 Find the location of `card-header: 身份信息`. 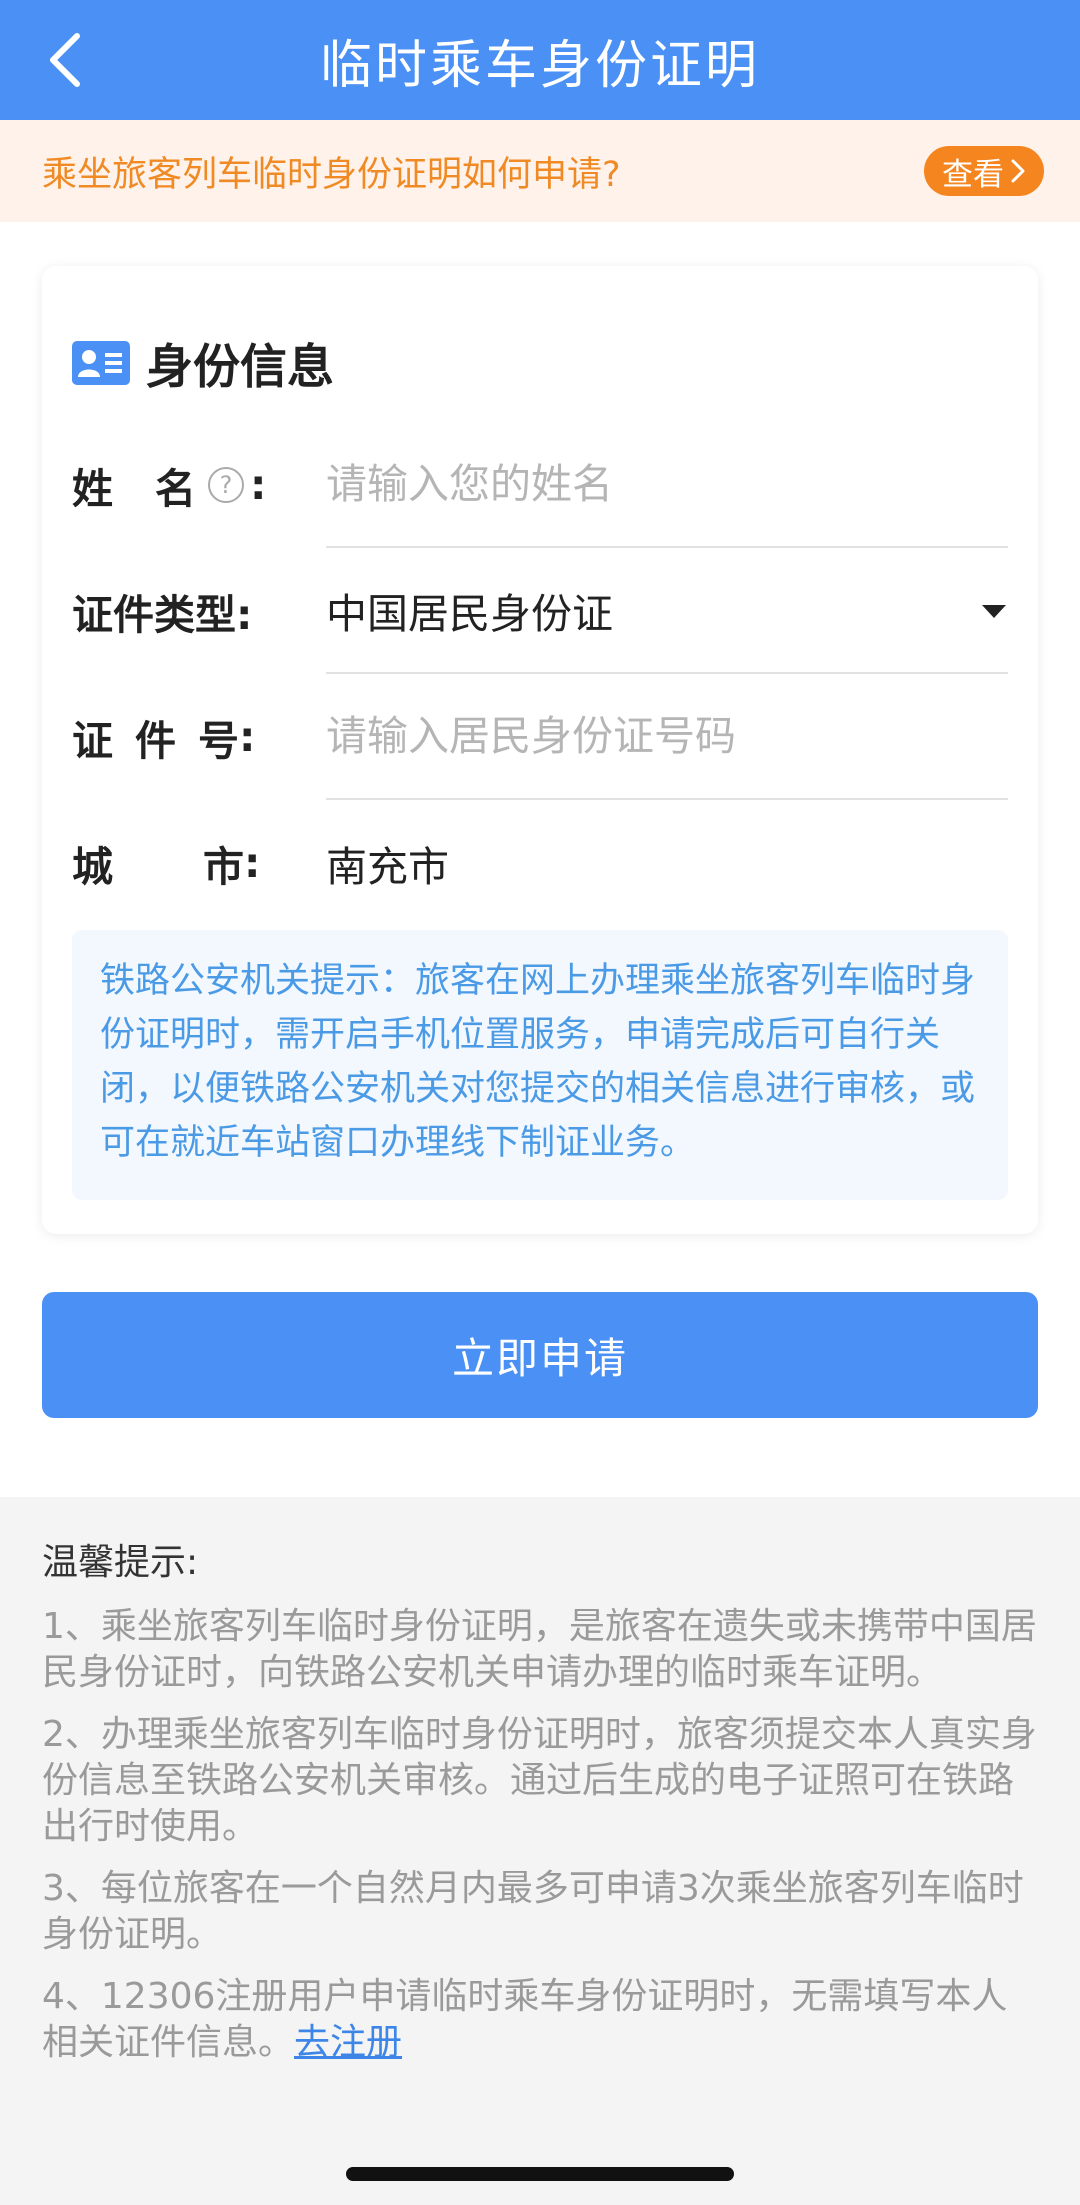

card-header: 身份信息 is located at coordinates (203, 362).